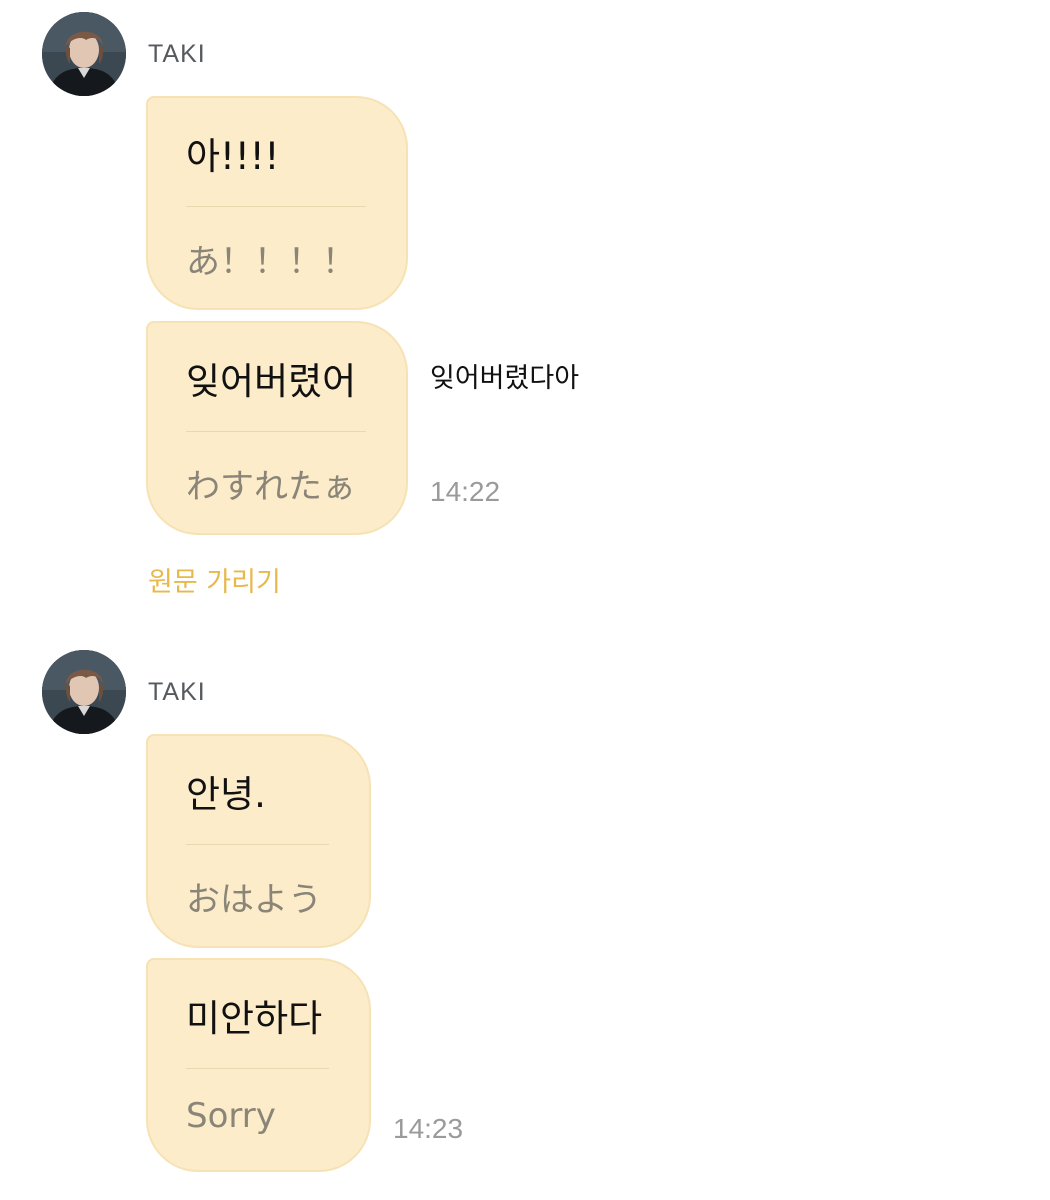  What do you see at coordinates (465, 491) in the screenshot?
I see `message-timestamp: 14:22` at bounding box center [465, 491].